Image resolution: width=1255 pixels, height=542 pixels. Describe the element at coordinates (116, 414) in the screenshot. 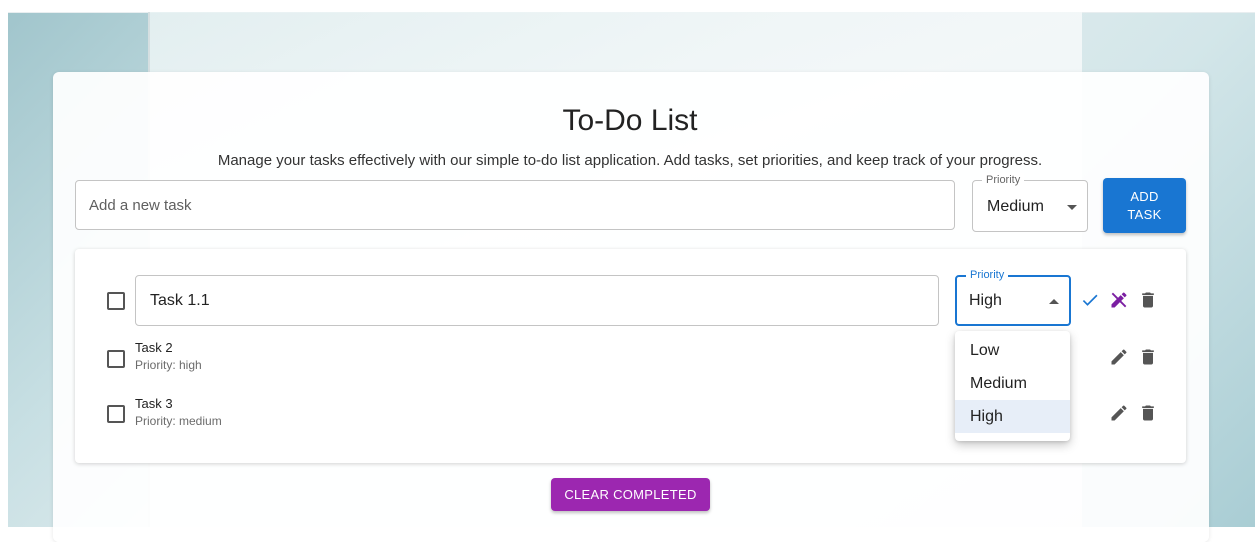

I see `task-3-checkbox` at that location.